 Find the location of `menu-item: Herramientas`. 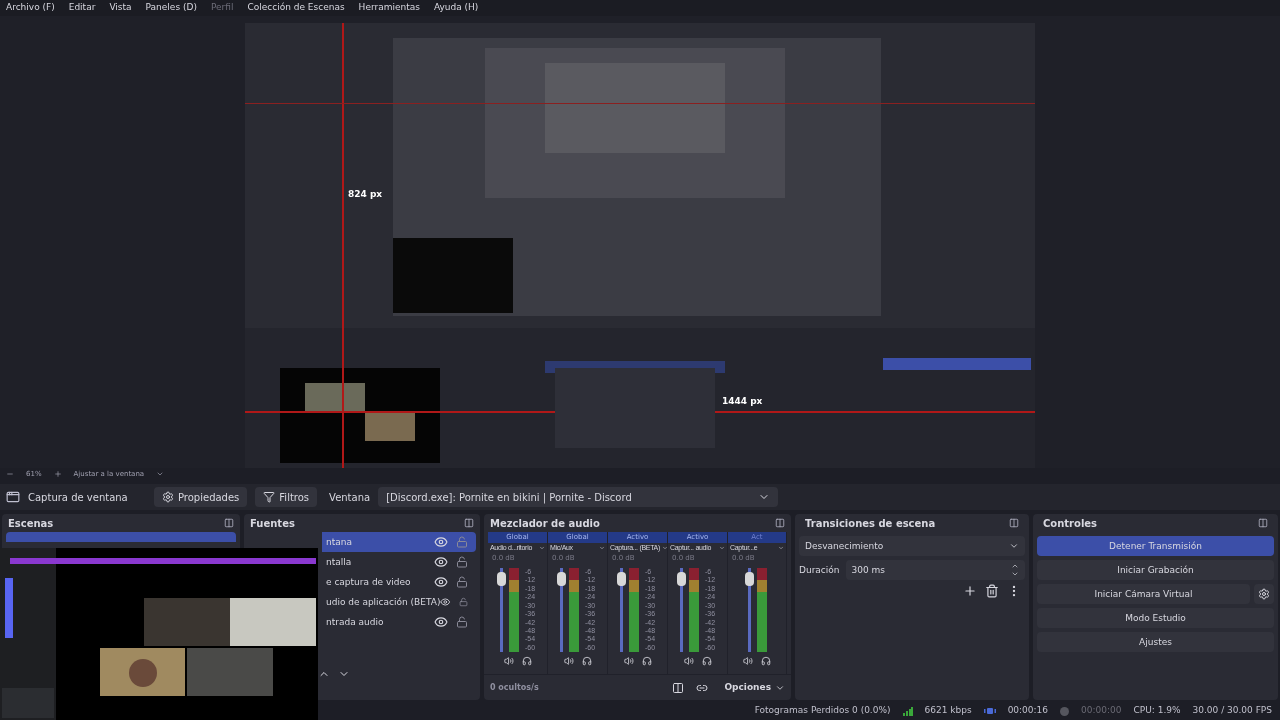

menu-item: Herramientas is located at coordinates (389, 8).